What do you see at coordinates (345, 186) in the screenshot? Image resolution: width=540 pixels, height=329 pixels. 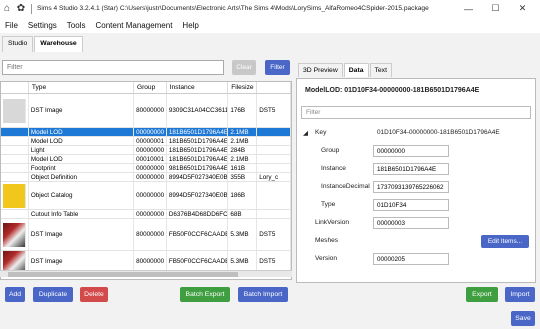 I see `instance-decimal-label: InstanceDecimal` at bounding box center [345, 186].